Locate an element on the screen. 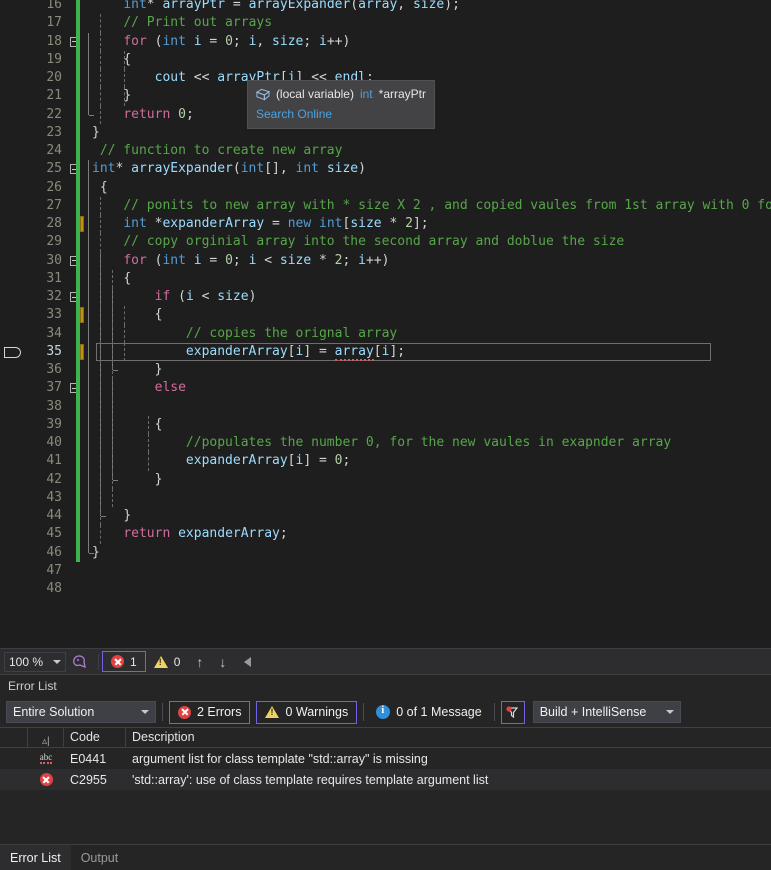 This screenshot has height=870, width=771. code-line: 31 { is located at coordinates (385, 278).